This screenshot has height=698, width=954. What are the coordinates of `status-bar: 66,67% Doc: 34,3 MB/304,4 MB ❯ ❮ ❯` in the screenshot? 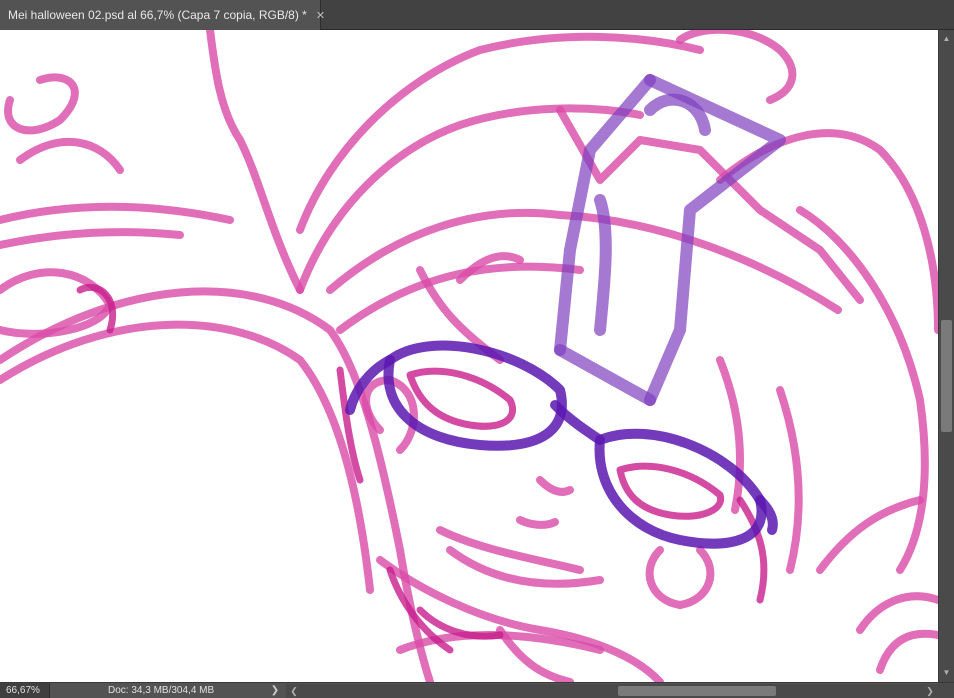 It's located at (477, 690).